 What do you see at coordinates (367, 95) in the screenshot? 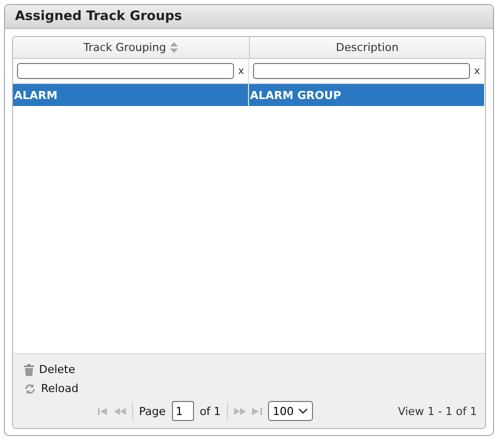
I see `table-cell: ALARM GROUP` at bounding box center [367, 95].